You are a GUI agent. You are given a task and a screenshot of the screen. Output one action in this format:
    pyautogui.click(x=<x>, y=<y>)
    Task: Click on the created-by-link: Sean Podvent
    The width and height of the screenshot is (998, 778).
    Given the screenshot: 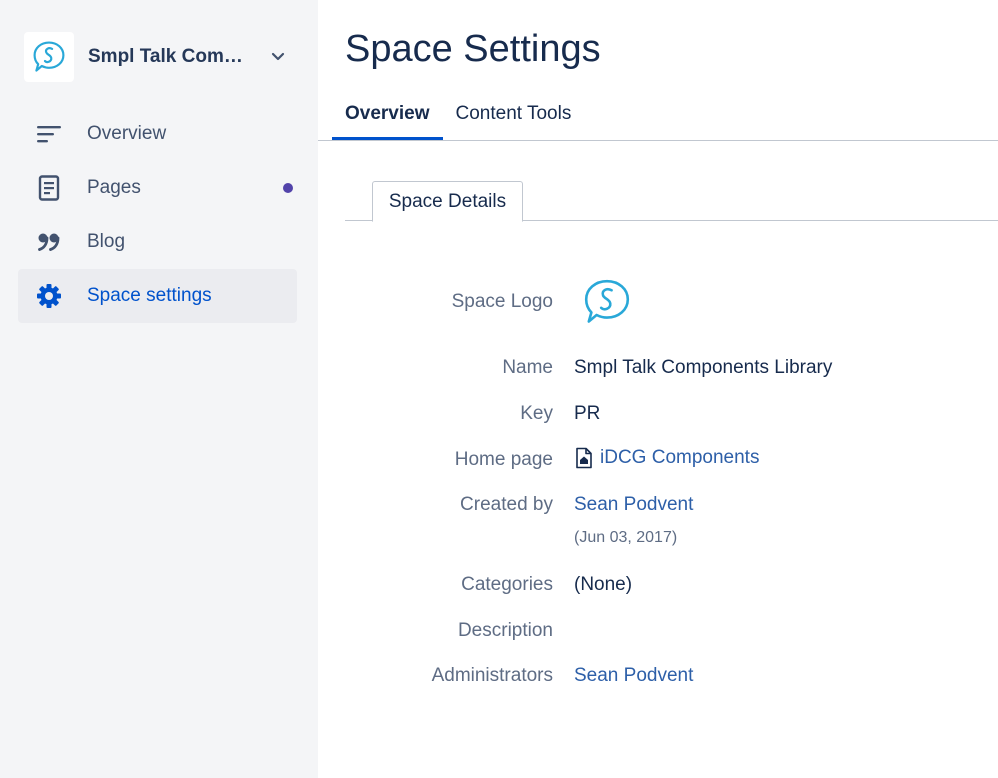 What is the action you would take?
    pyautogui.click(x=633, y=505)
    